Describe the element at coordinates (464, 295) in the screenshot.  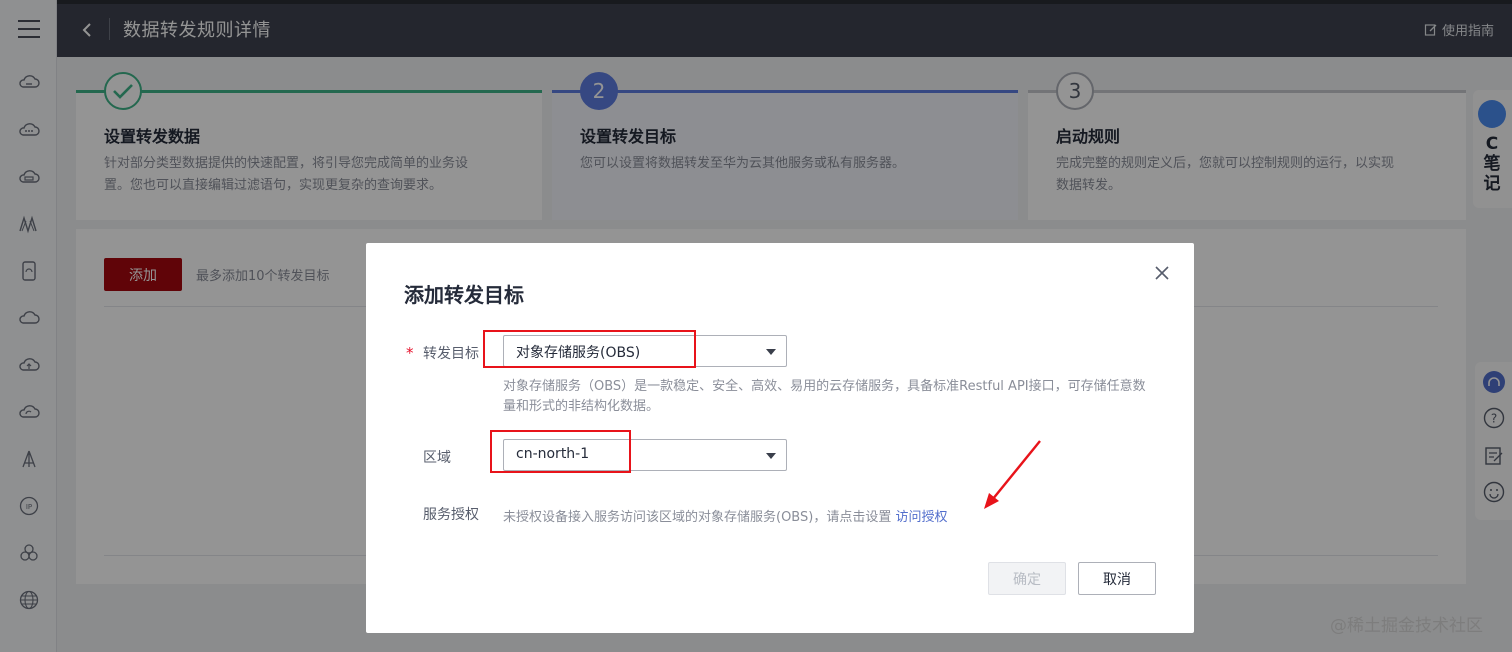
I see `dialog-title: 添加转发目标` at that location.